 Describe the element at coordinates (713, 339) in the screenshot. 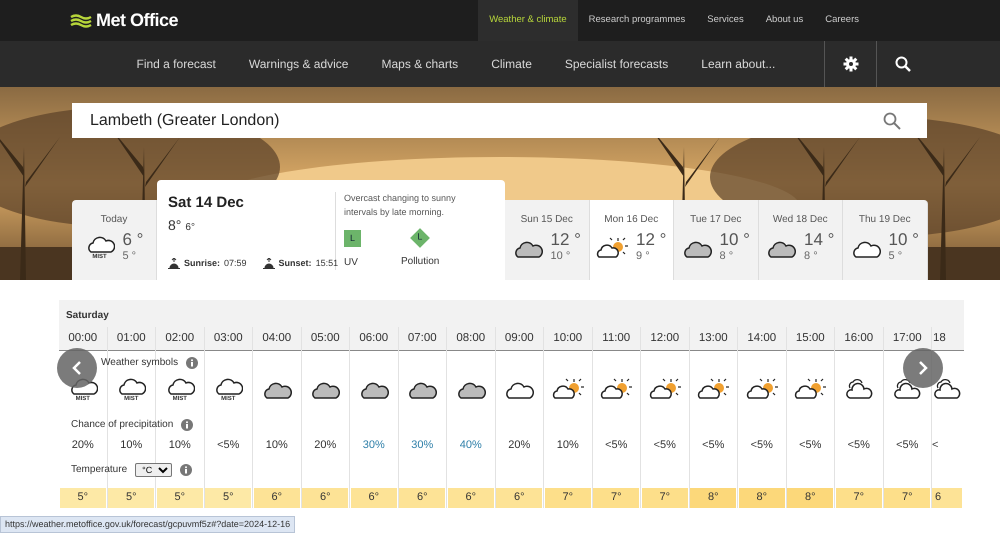

I see `hour-heading: 13:00` at that location.